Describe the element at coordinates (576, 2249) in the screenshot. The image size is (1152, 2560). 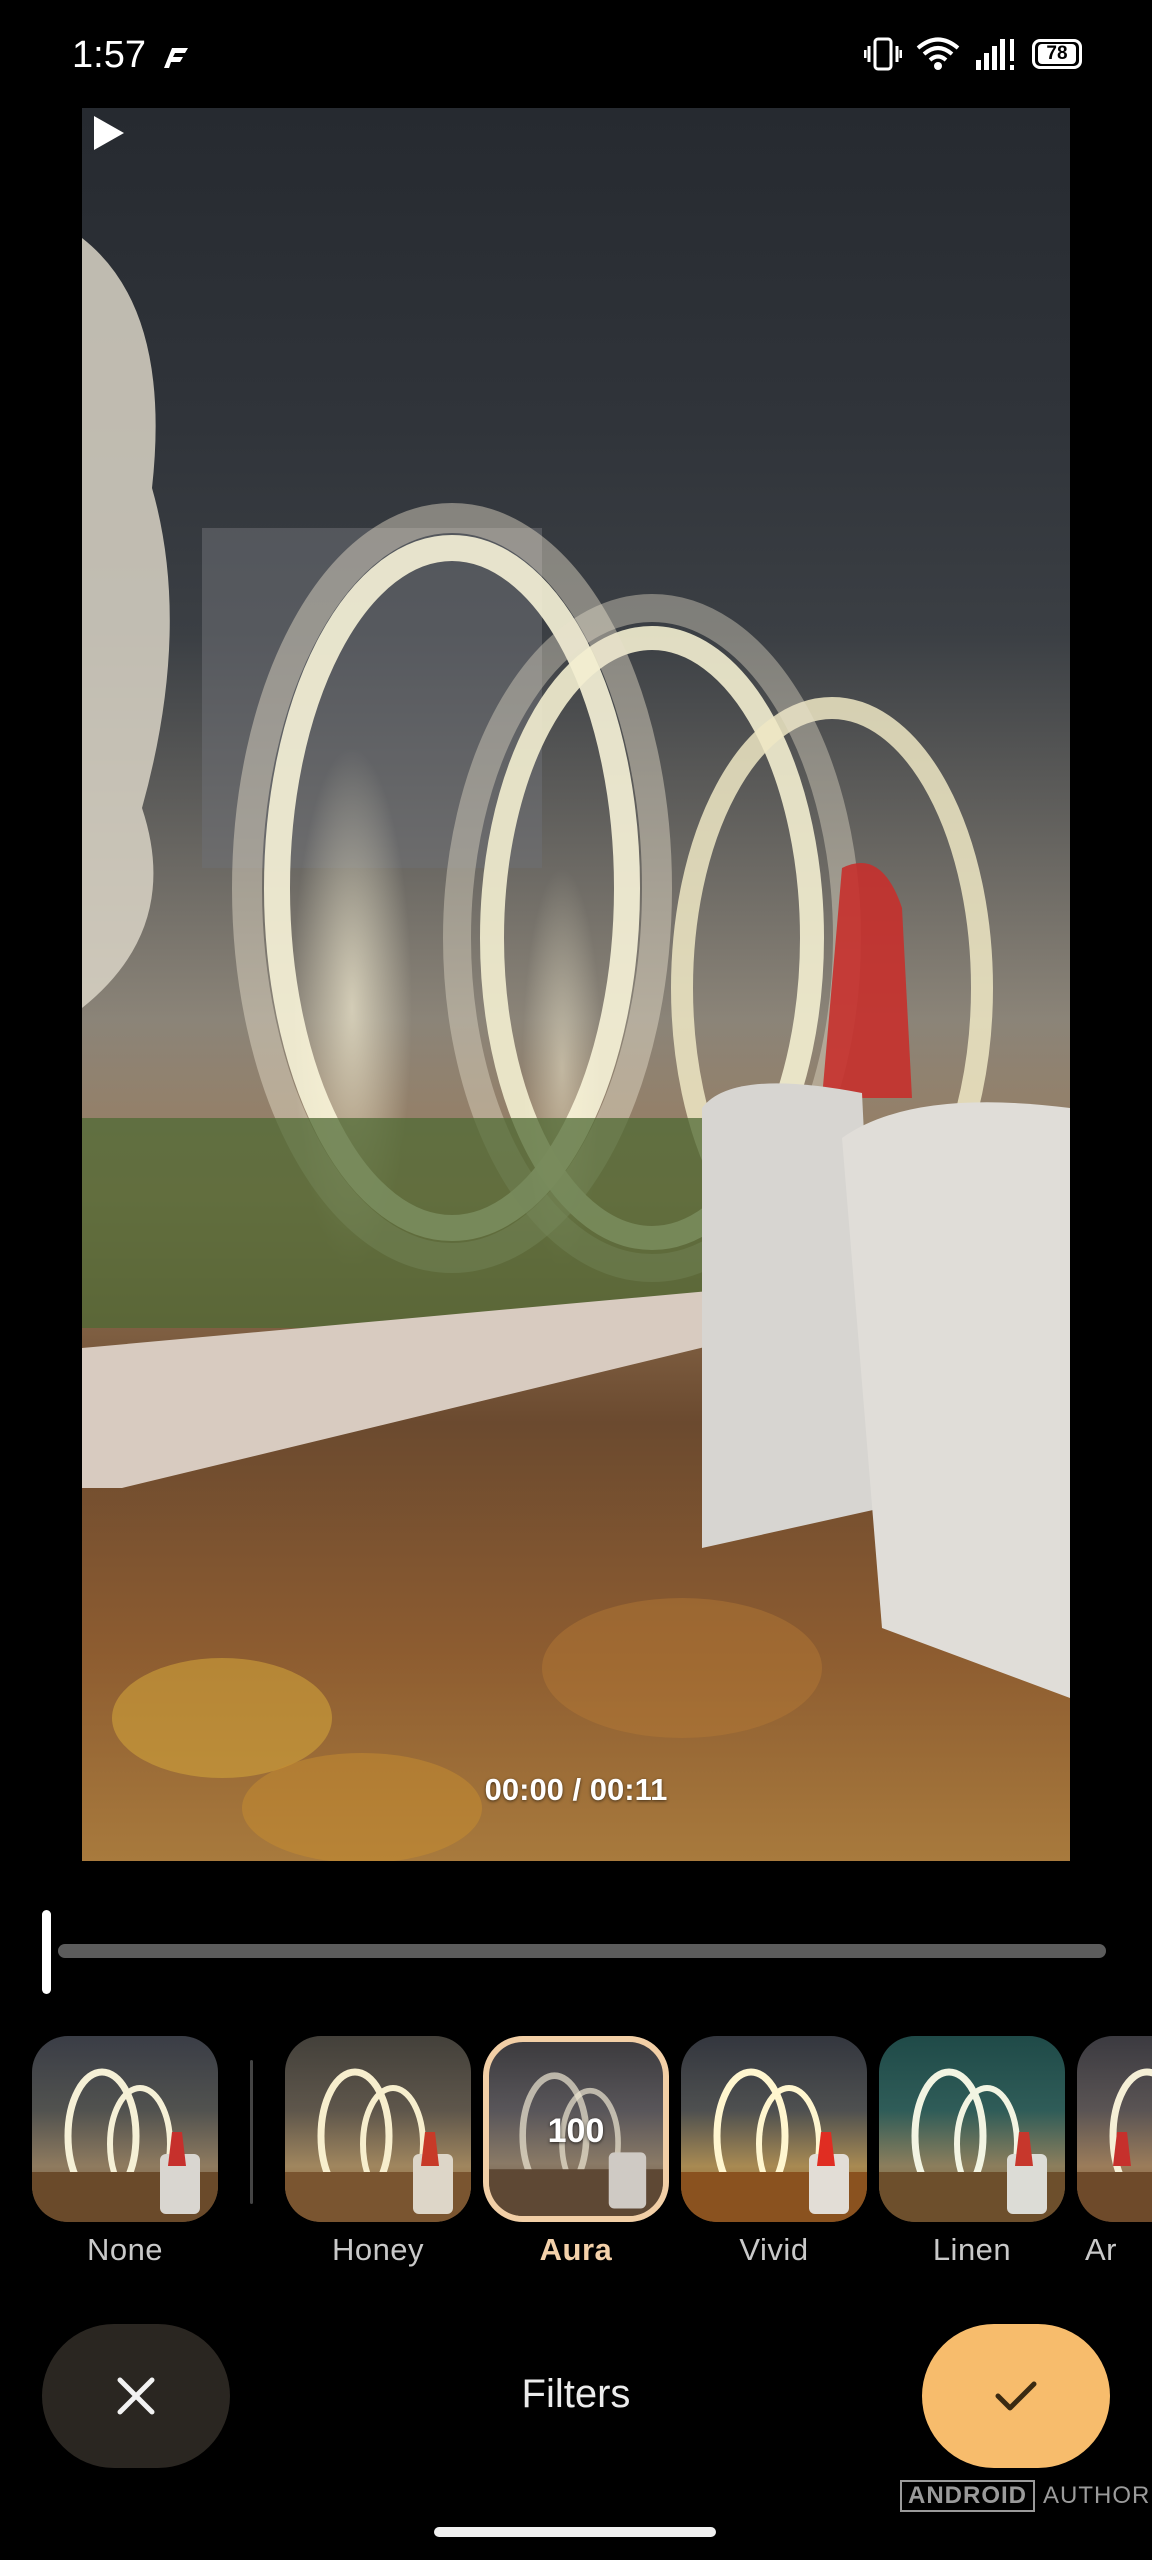
I see `filter-label: Aura` at that location.